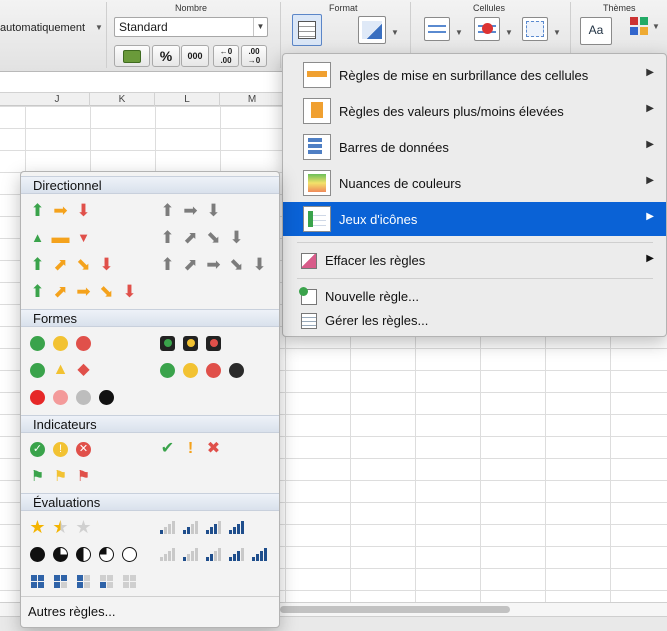  I want to click on themes-icon: Aa, so click(596, 30).